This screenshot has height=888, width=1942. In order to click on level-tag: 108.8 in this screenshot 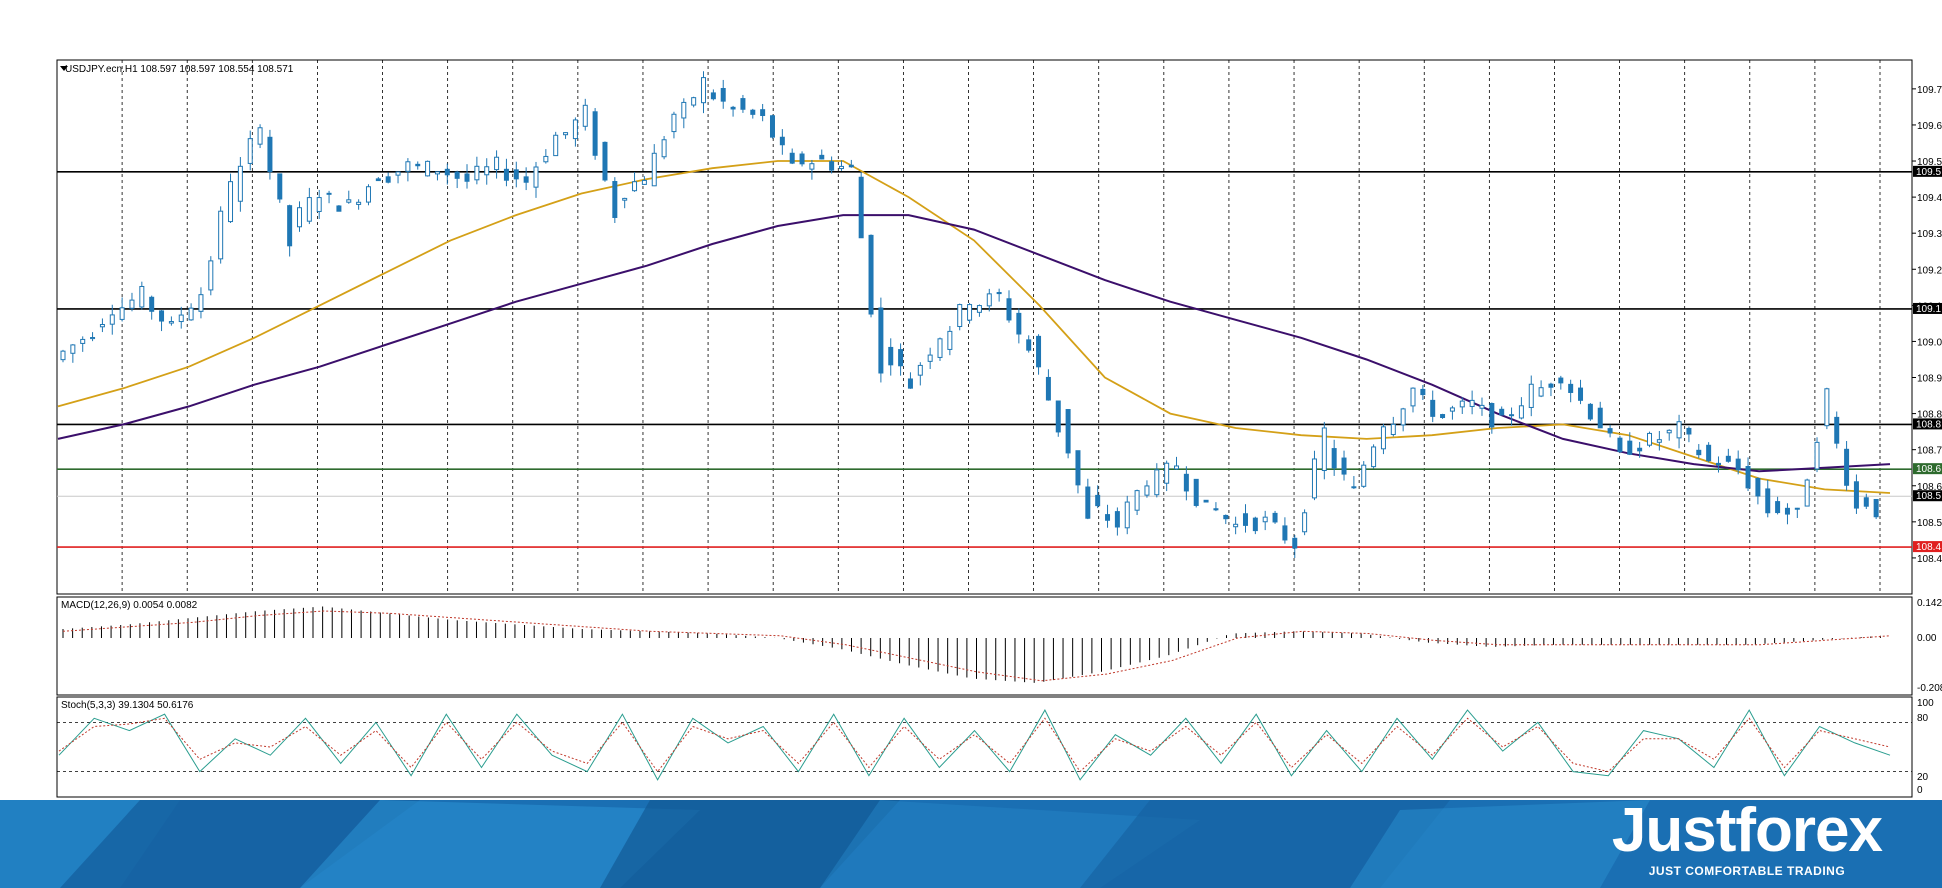, I will do `click(1928, 424)`.